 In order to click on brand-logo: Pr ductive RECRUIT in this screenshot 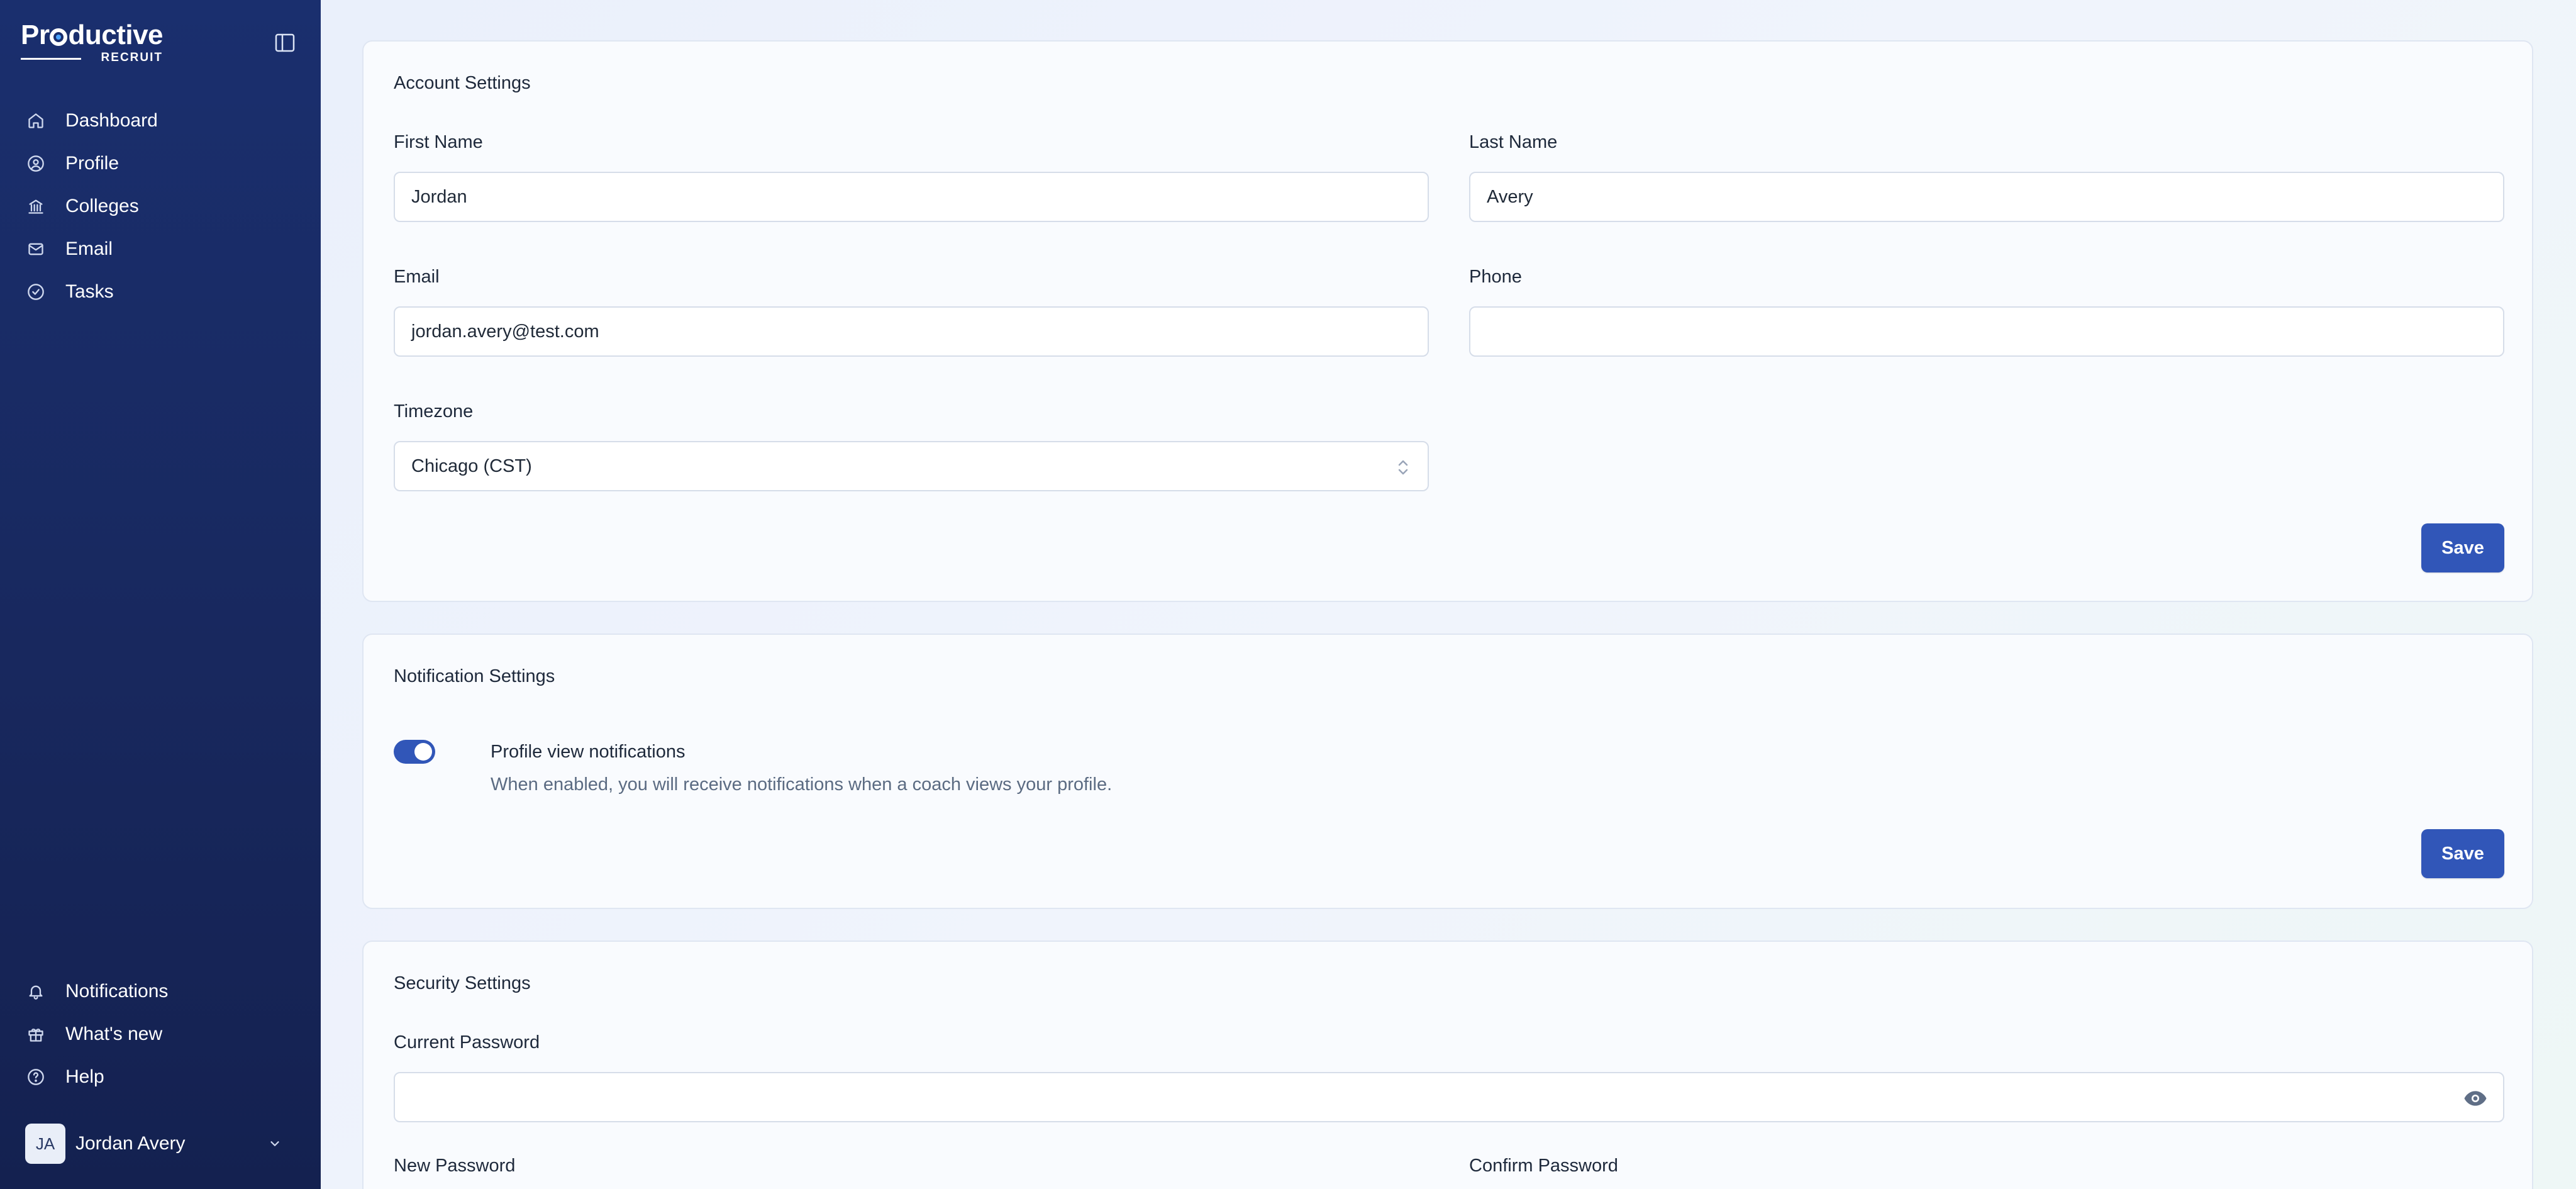, I will do `click(102, 43)`.